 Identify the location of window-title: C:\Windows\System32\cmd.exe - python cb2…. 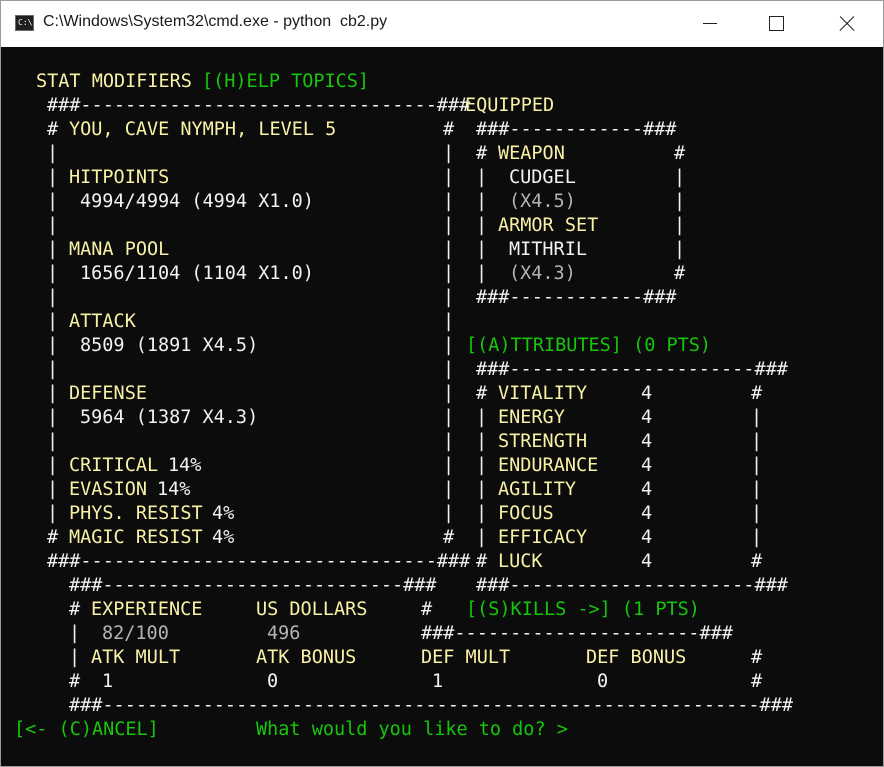
(215, 21).